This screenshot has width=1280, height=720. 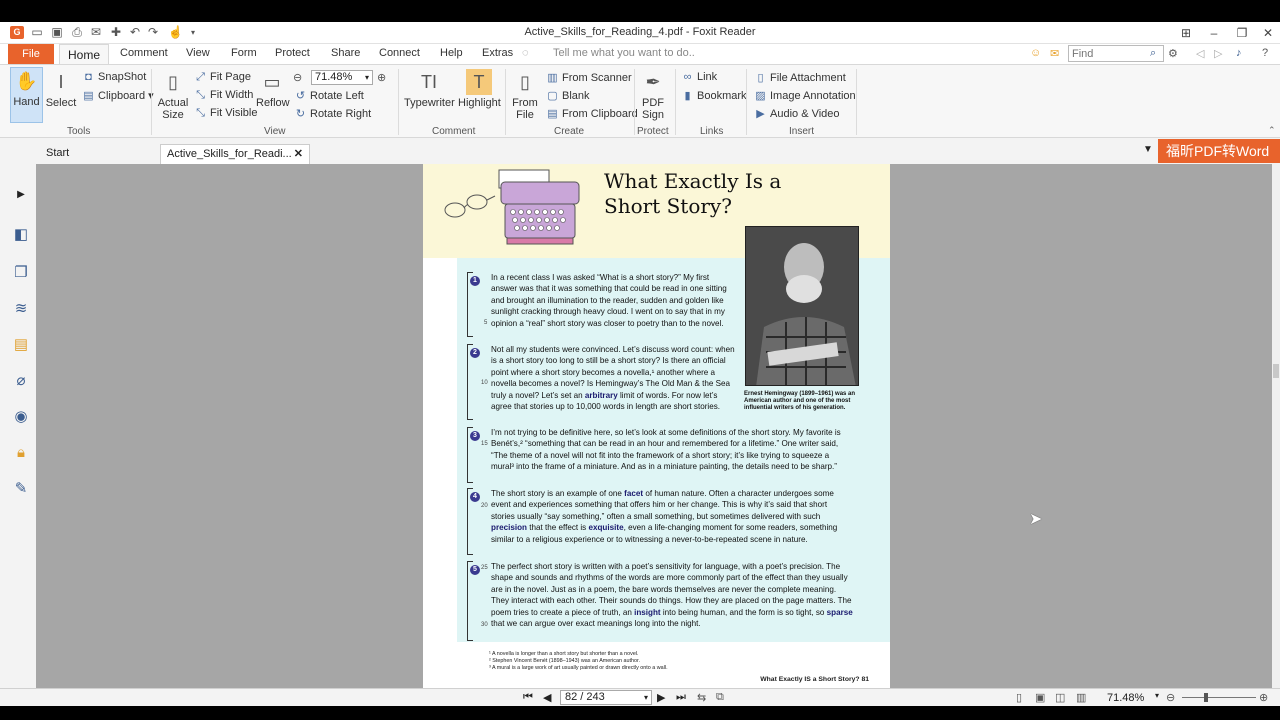 What do you see at coordinates (198, 53) in the screenshot?
I see `tab-view: View` at bounding box center [198, 53].